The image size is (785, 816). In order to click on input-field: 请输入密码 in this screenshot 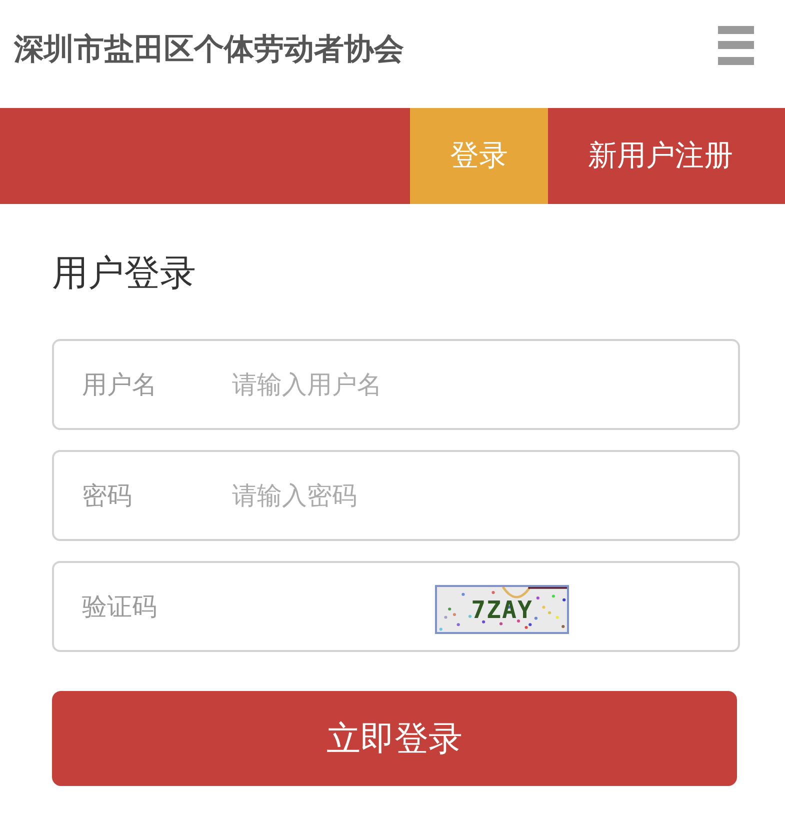, I will do `click(480, 496)`.